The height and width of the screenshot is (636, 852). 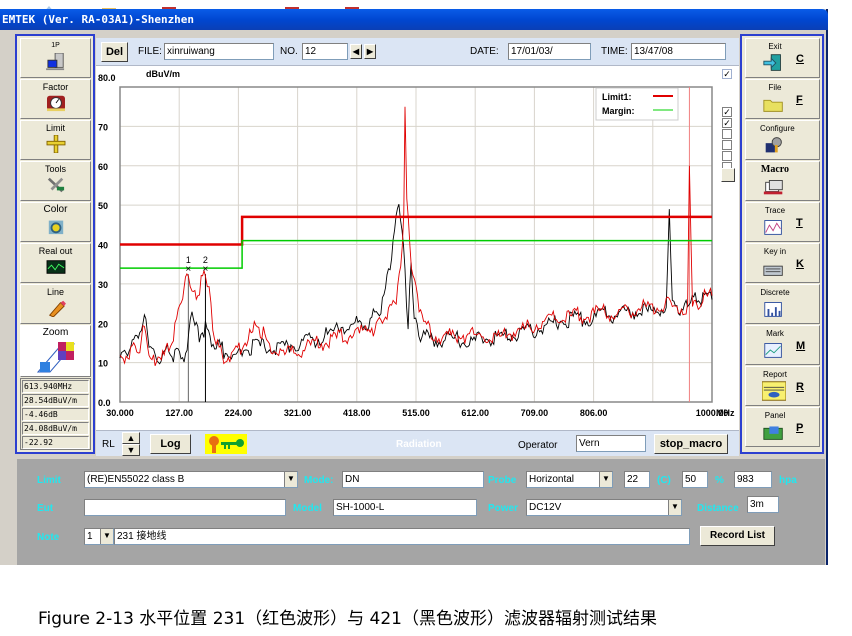 I want to click on previous-button: ◀, so click(x=356, y=51).